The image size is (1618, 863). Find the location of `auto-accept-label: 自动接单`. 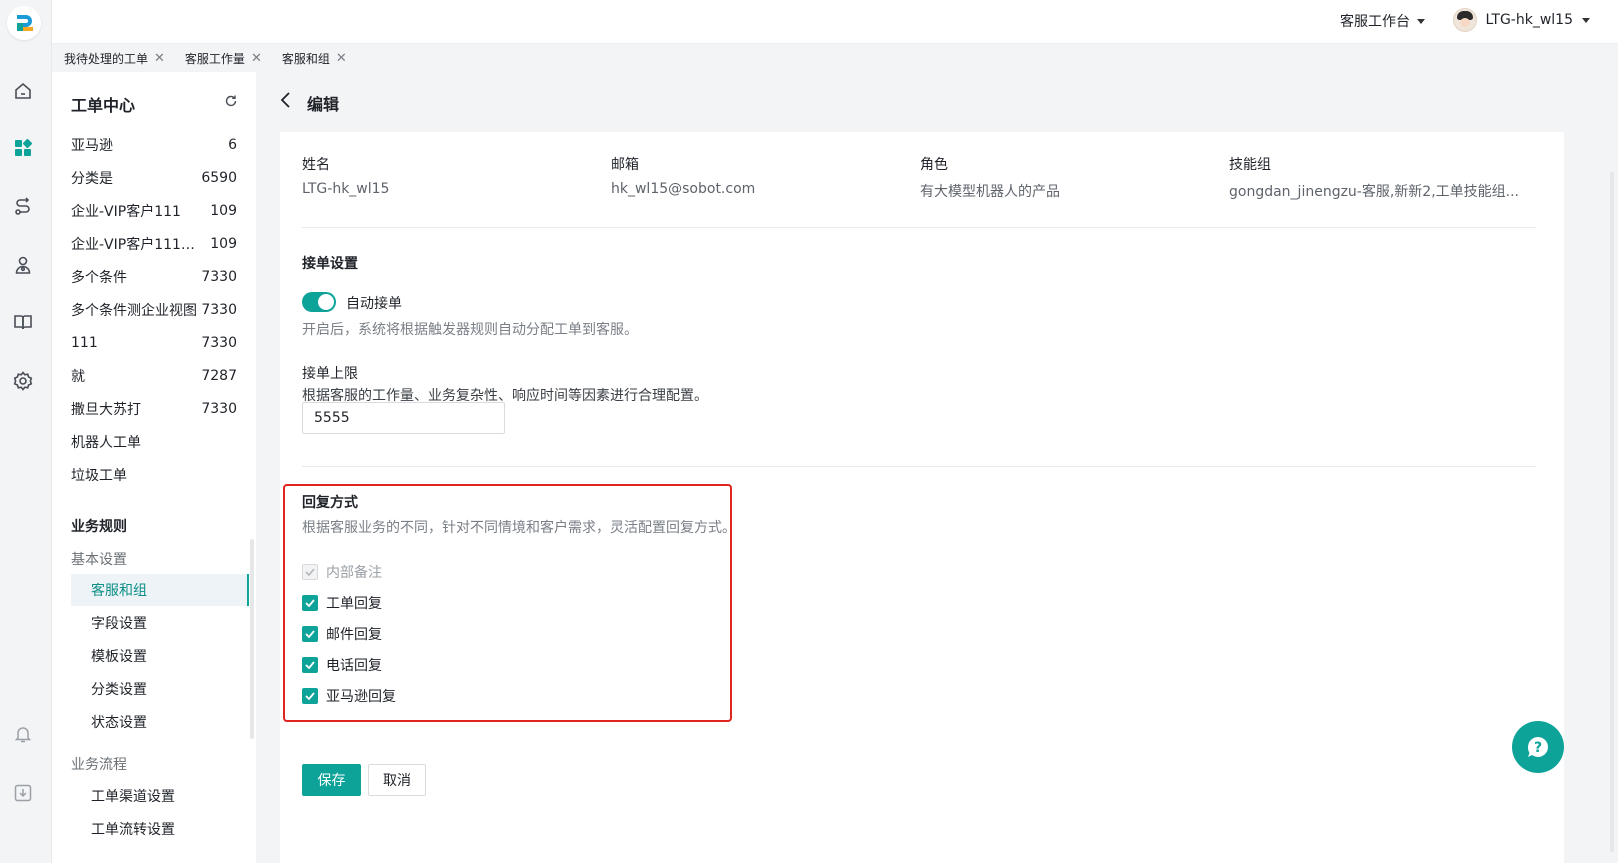

auto-accept-label: 自动接单 is located at coordinates (374, 304).